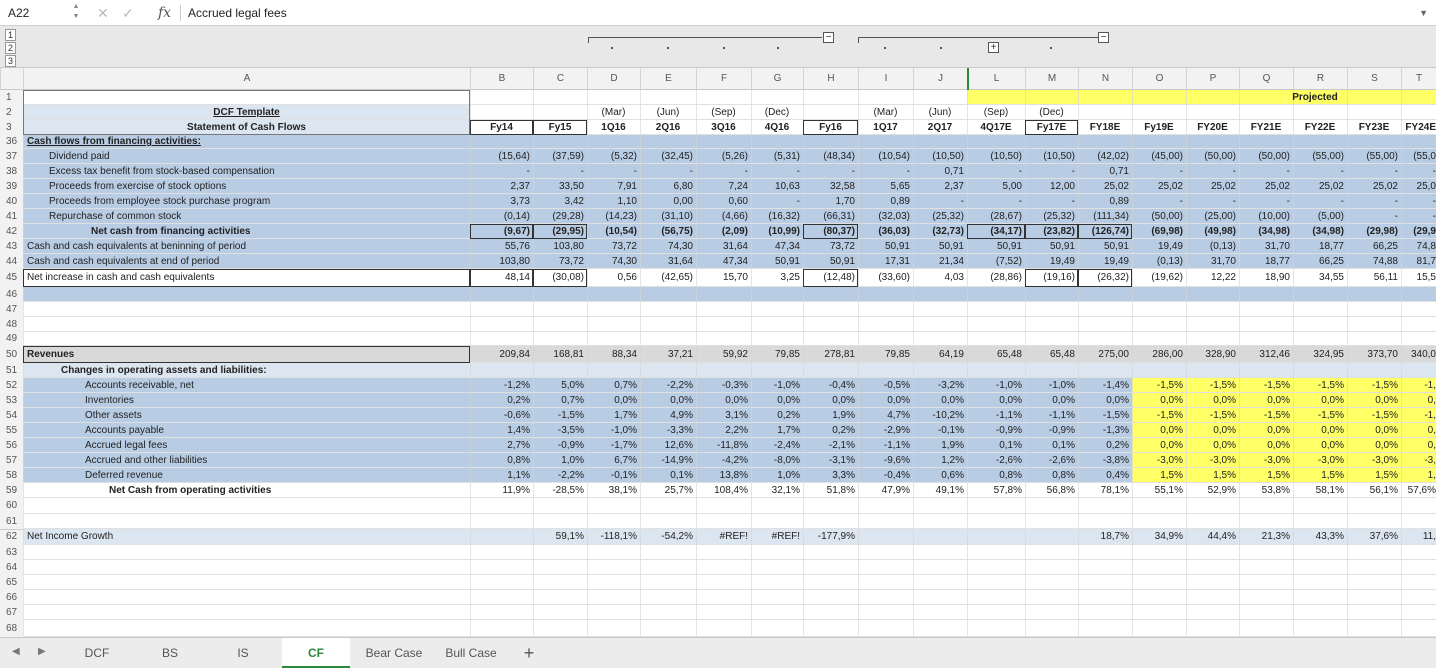 This screenshot has width=1436, height=668. I want to click on cell-t52: -1,, so click(1418, 385).